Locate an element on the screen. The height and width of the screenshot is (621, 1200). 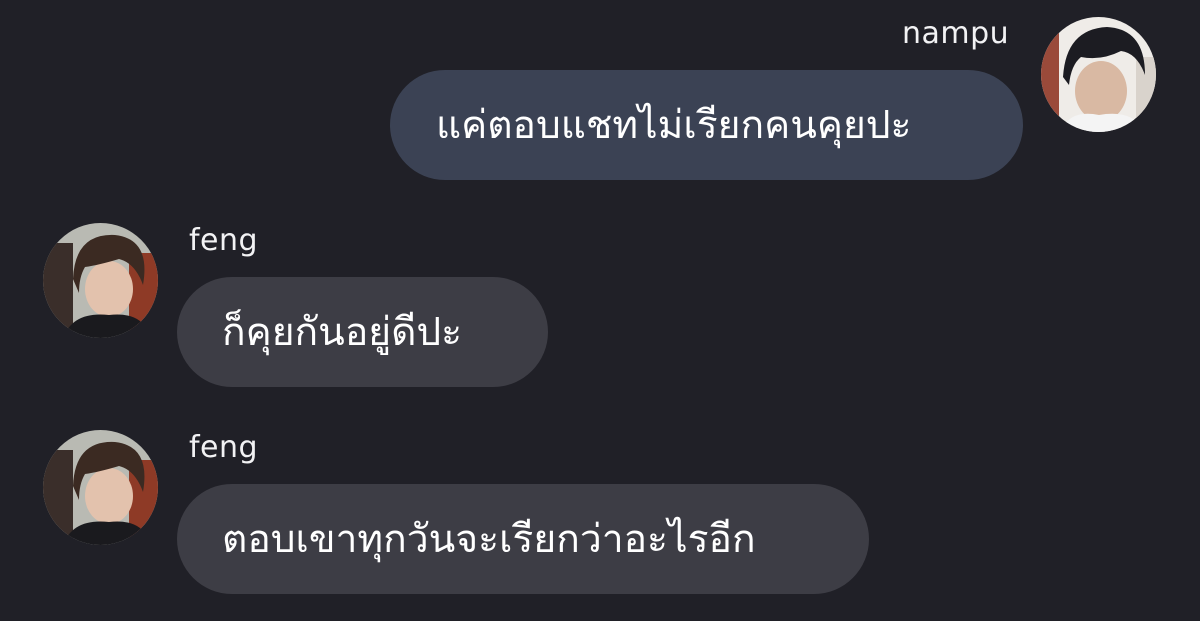
message-text: ก็คุยกันอยู่ดีปะ is located at coordinates (342, 332).